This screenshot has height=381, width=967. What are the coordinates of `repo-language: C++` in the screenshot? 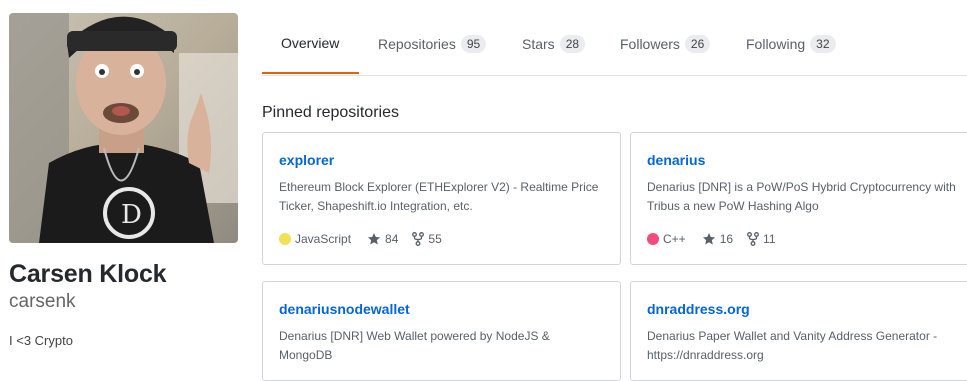 It's located at (666, 239).